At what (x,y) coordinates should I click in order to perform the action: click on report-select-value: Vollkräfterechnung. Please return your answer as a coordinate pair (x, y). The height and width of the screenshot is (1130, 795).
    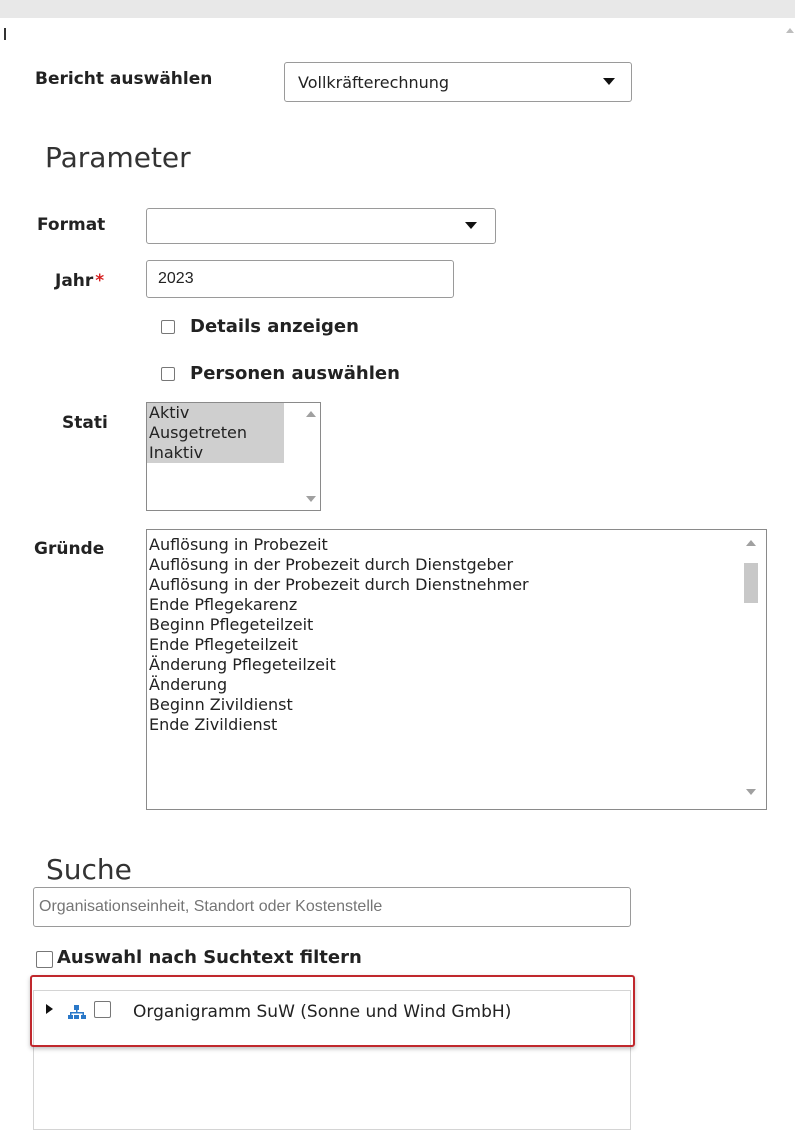
    Looking at the image, I should click on (374, 82).